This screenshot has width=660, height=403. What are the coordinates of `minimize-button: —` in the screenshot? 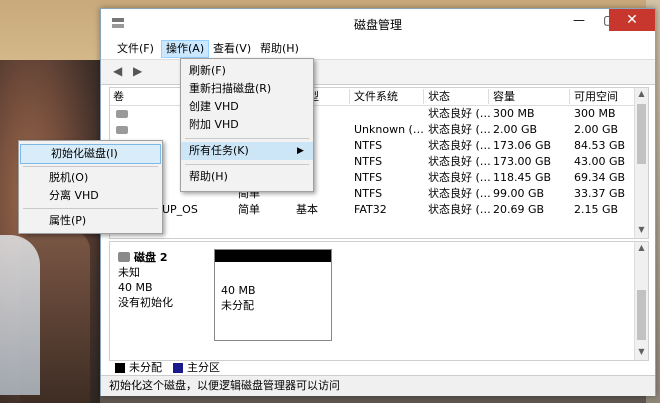 It's located at (579, 20).